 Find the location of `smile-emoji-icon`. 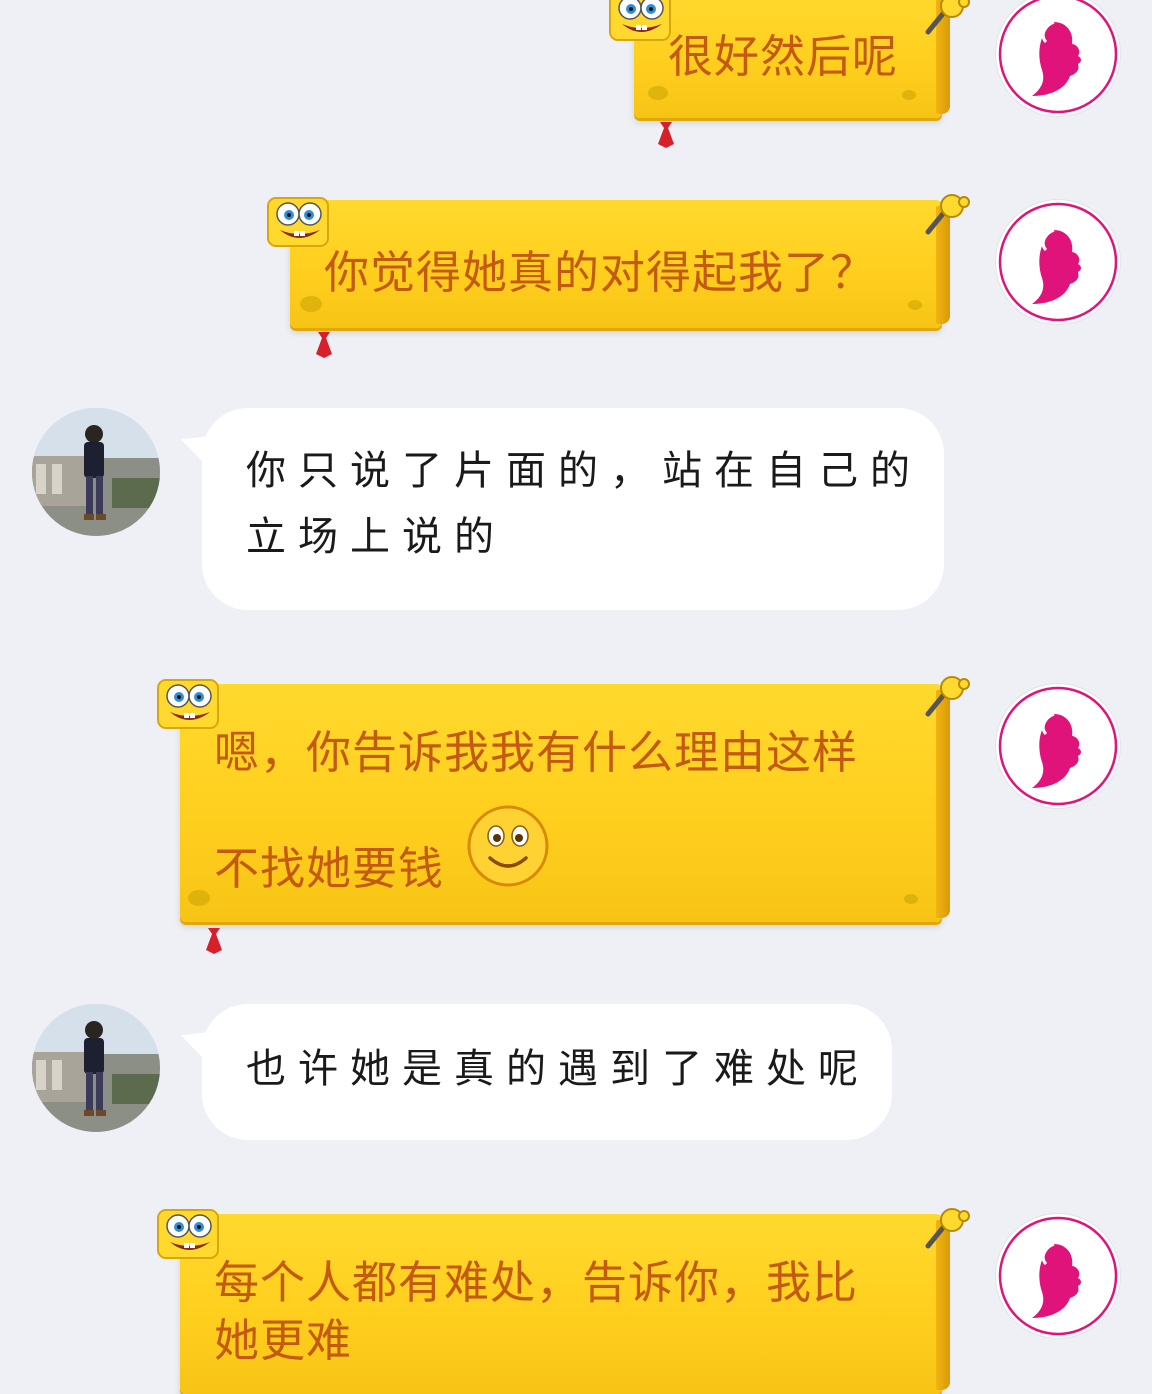

smile-emoji-icon is located at coordinates (508, 846).